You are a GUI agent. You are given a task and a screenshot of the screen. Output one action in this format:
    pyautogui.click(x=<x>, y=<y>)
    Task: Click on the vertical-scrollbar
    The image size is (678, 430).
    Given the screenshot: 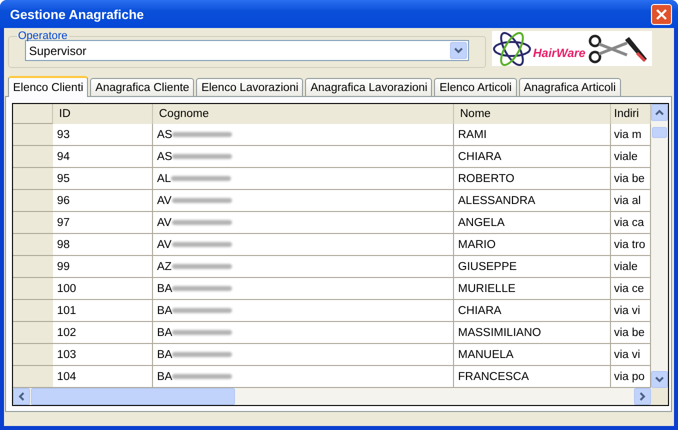 What is the action you would take?
    pyautogui.click(x=659, y=246)
    